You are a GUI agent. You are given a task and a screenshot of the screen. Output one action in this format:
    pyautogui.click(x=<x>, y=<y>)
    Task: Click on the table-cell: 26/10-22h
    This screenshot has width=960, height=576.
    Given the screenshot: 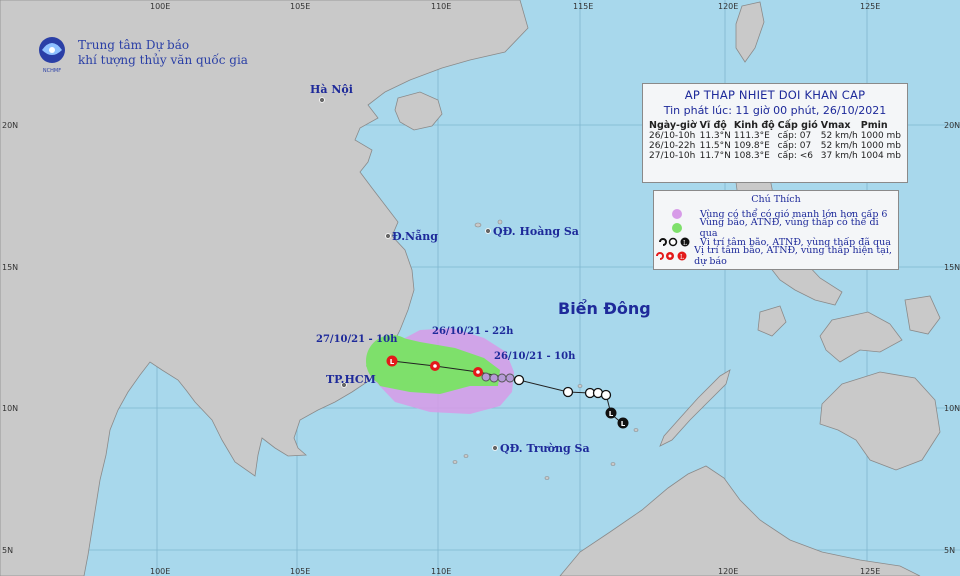 What is the action you would take?
    pyautogui.click(x=672, y=146)
    